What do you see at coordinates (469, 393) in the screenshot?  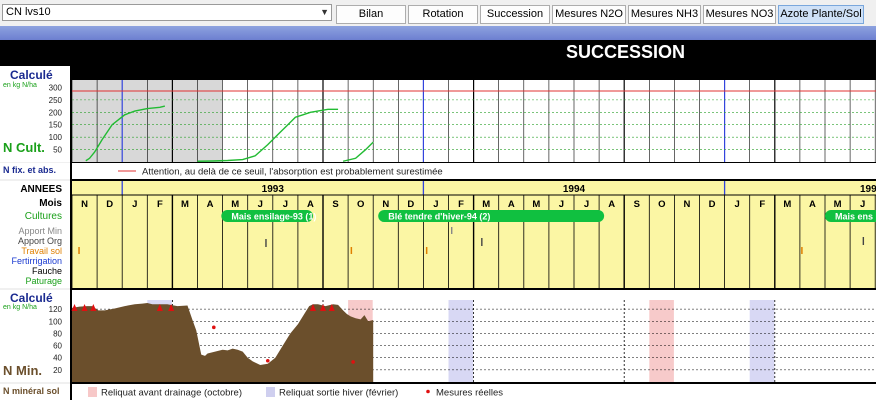 I see `legend-label-mesures: Mesures réelles` at bounding box center [469, 393].